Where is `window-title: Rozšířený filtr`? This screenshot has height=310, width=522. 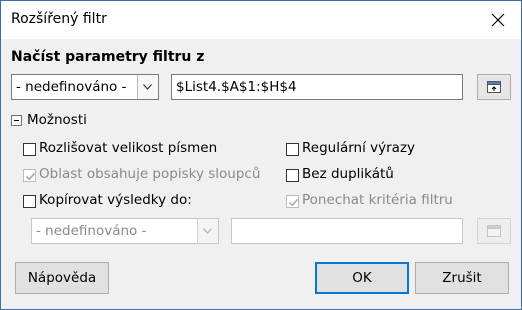 window-title: Rozšířený filtr is located at coordinates (59, 19).